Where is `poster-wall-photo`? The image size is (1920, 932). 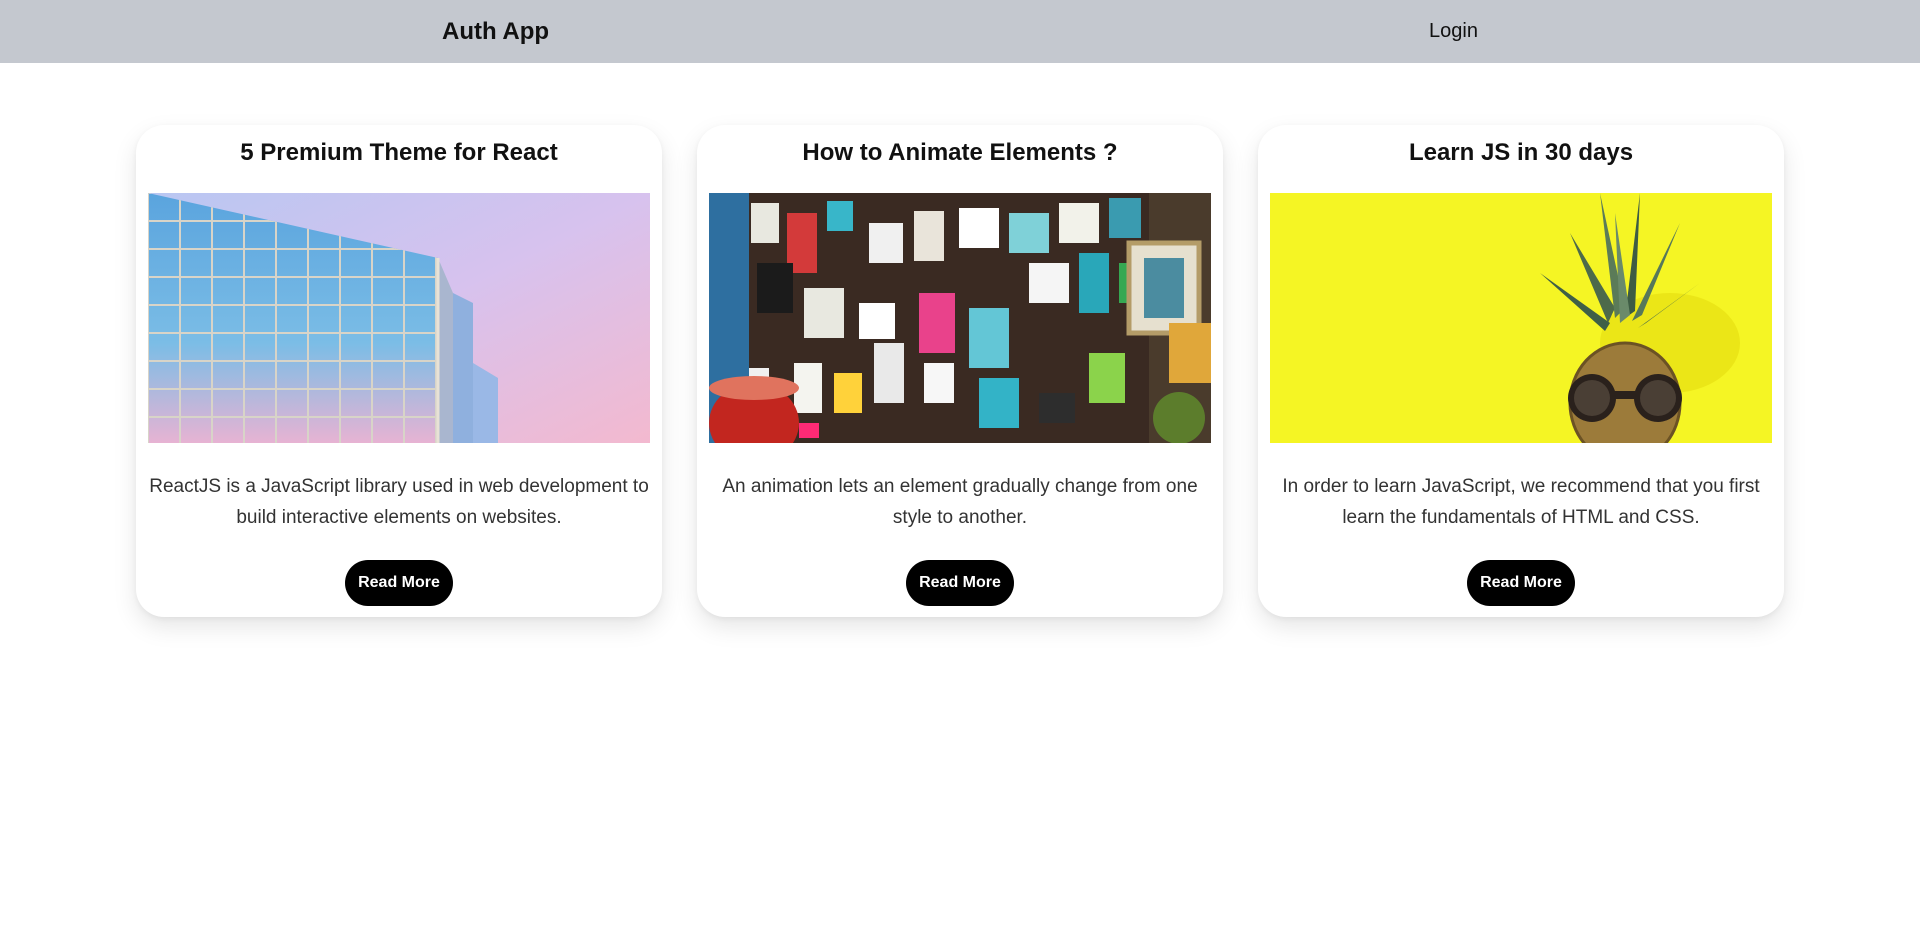
poster-wall-photo is located at coordinates (960, 318).